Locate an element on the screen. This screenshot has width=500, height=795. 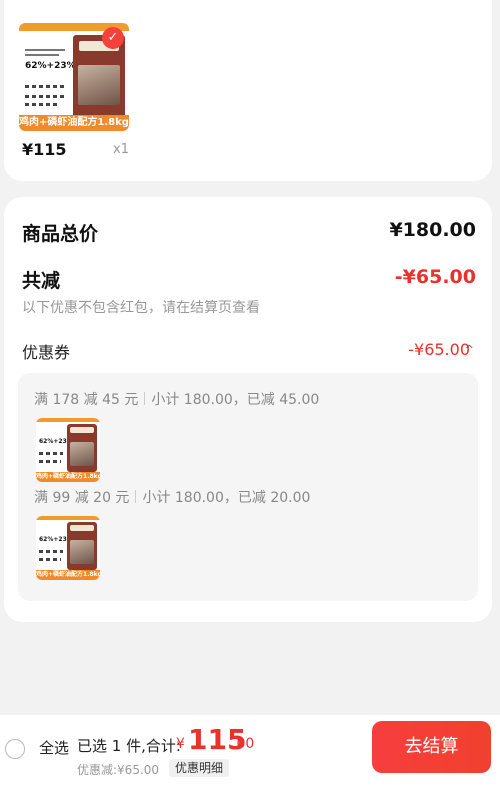
selected-count-label: 已选 1 件,合计: is located at coordinates (129, 746).